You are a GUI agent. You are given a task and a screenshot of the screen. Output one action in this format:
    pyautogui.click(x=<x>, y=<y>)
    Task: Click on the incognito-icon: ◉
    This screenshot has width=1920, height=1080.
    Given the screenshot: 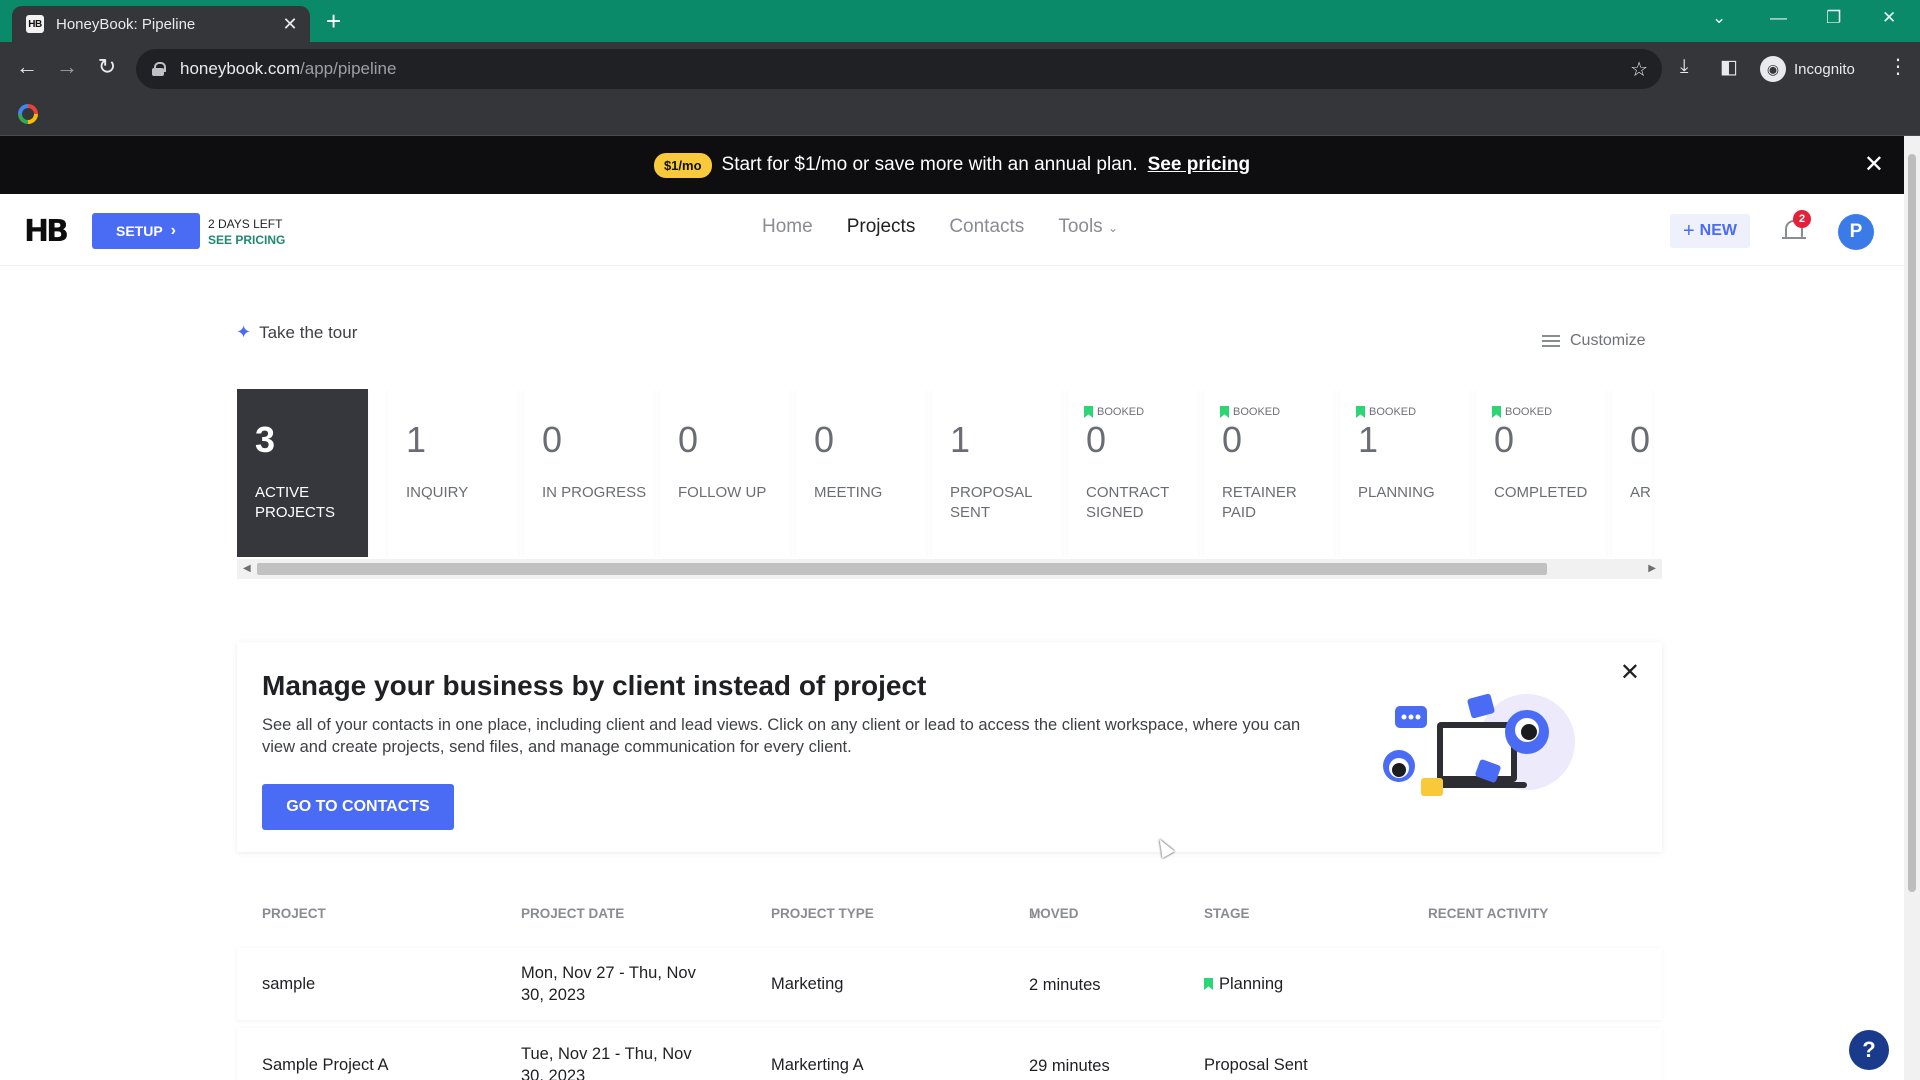 What is the action you would take?
    pyautogui.click(x=1773, y=69)
    